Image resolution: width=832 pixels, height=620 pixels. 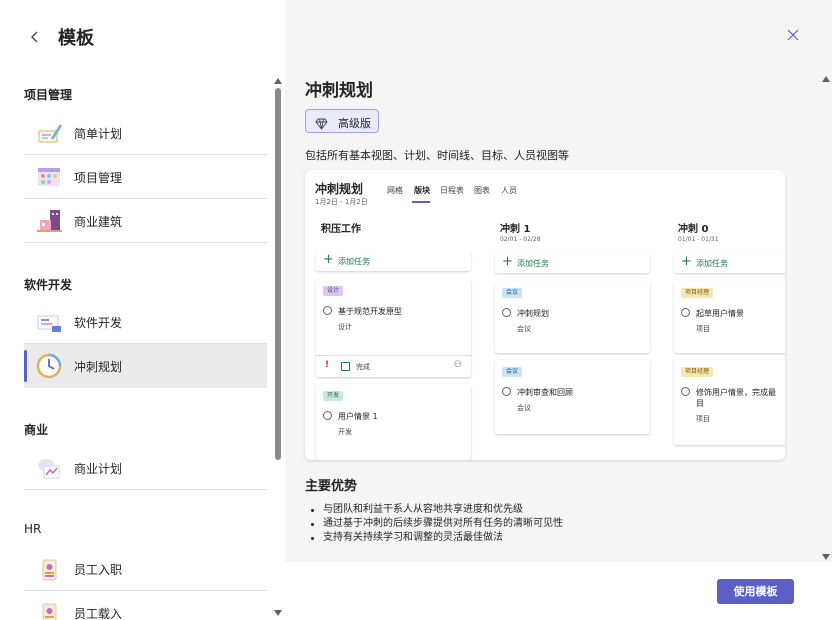 What do you see at coordinates (145, 605) in the screenshot?
I see `template-item-employee-loading: 员工载入` at bounding box center [145, 605].